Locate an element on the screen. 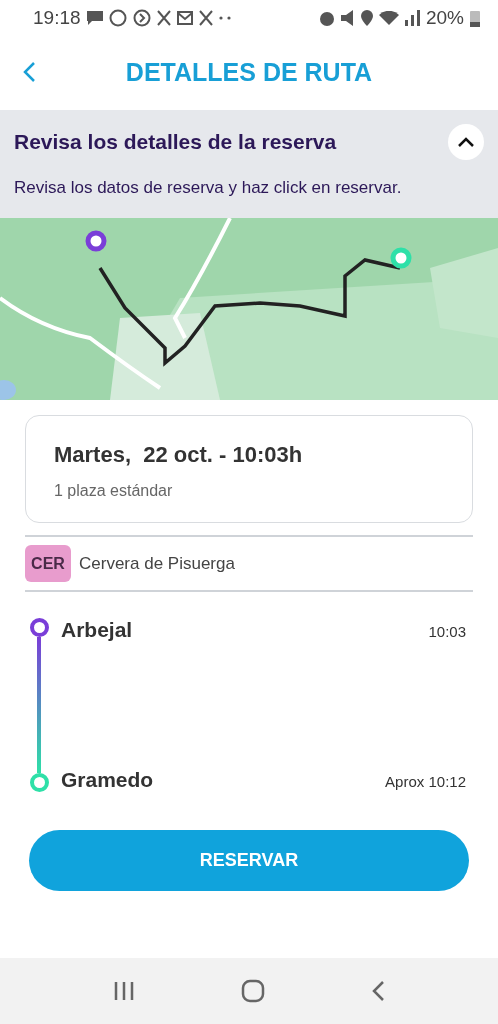  signal-icon is located at coordinates (412, 17).